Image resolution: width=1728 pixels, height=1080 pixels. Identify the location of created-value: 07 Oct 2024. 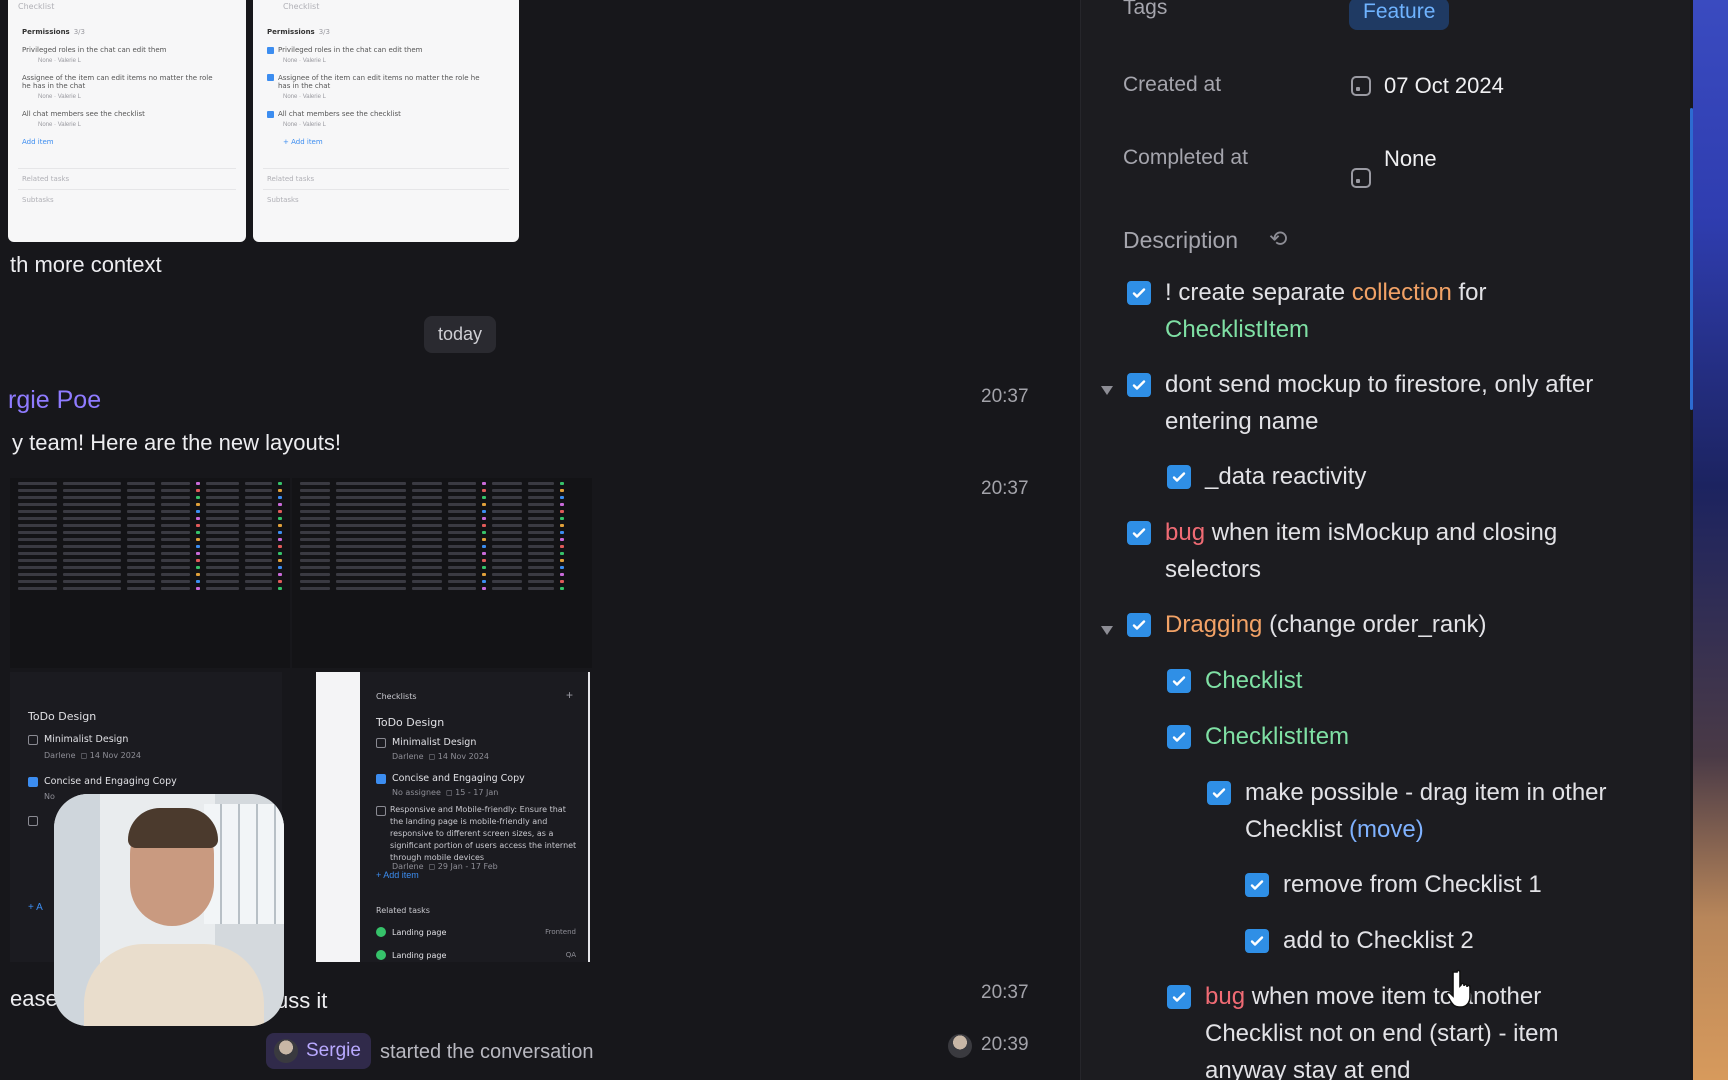
(1444, 86).